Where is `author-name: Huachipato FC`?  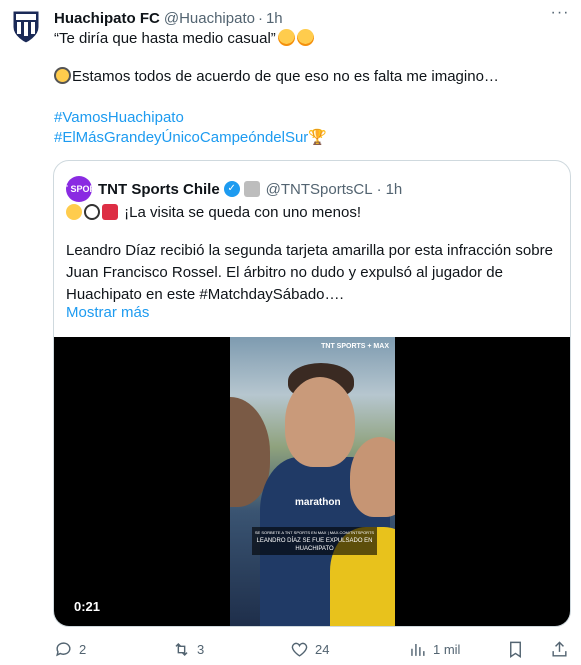
author-name: Huachipato FC is located at coordinates (107, 18).